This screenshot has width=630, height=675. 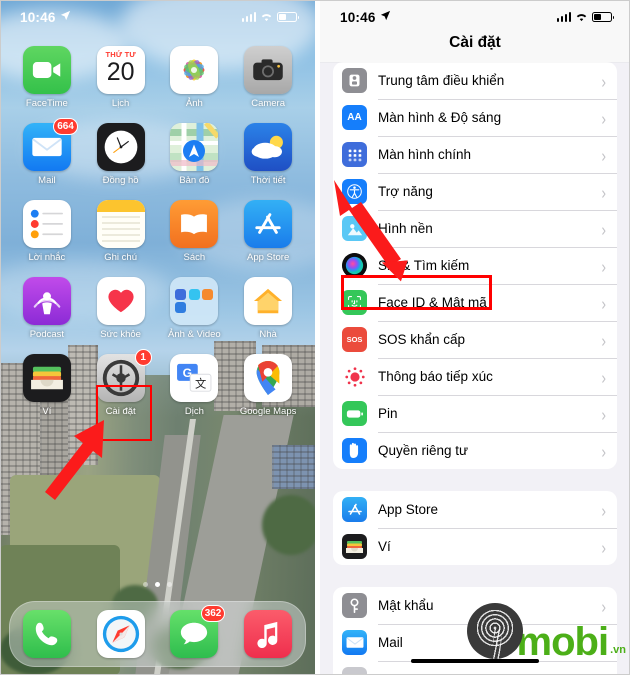 I want to click on folder-mini-icon, so click(x=194, y=294).